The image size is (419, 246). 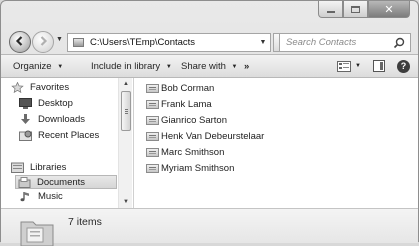 I want to click on help-icon: ?, so click(x=403, y=66).